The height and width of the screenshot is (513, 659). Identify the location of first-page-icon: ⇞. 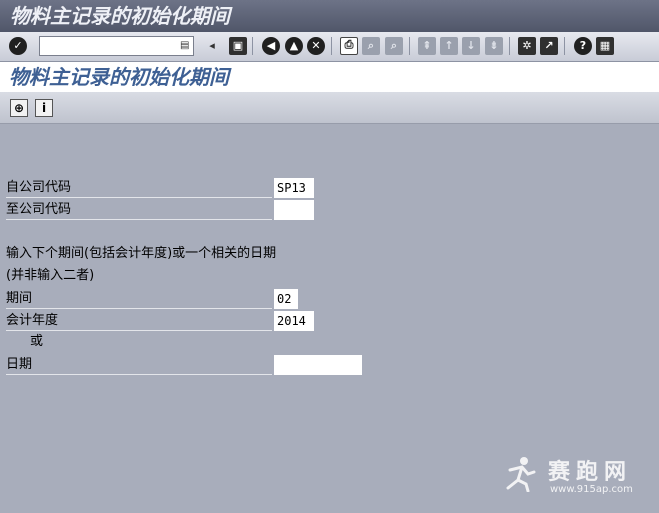
(427, 46).